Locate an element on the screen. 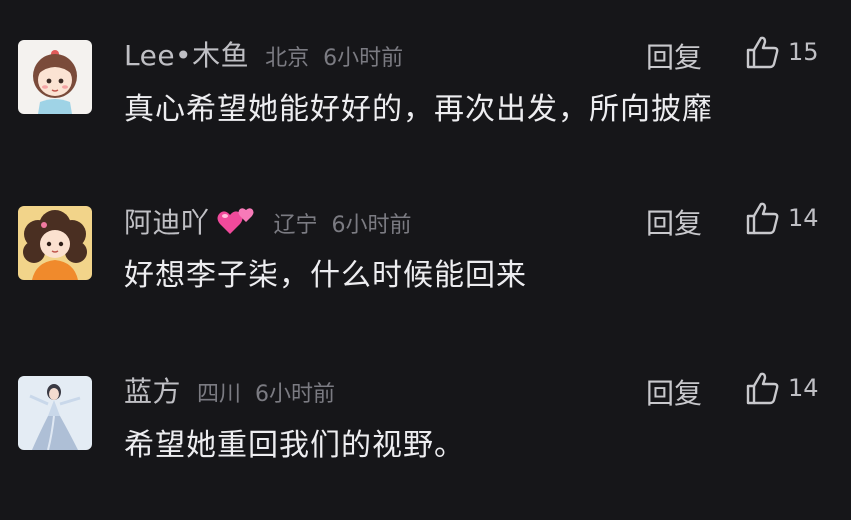  comment-header: Lee•木鱼 北京 6小时前 is located at coordinates (263, 54).